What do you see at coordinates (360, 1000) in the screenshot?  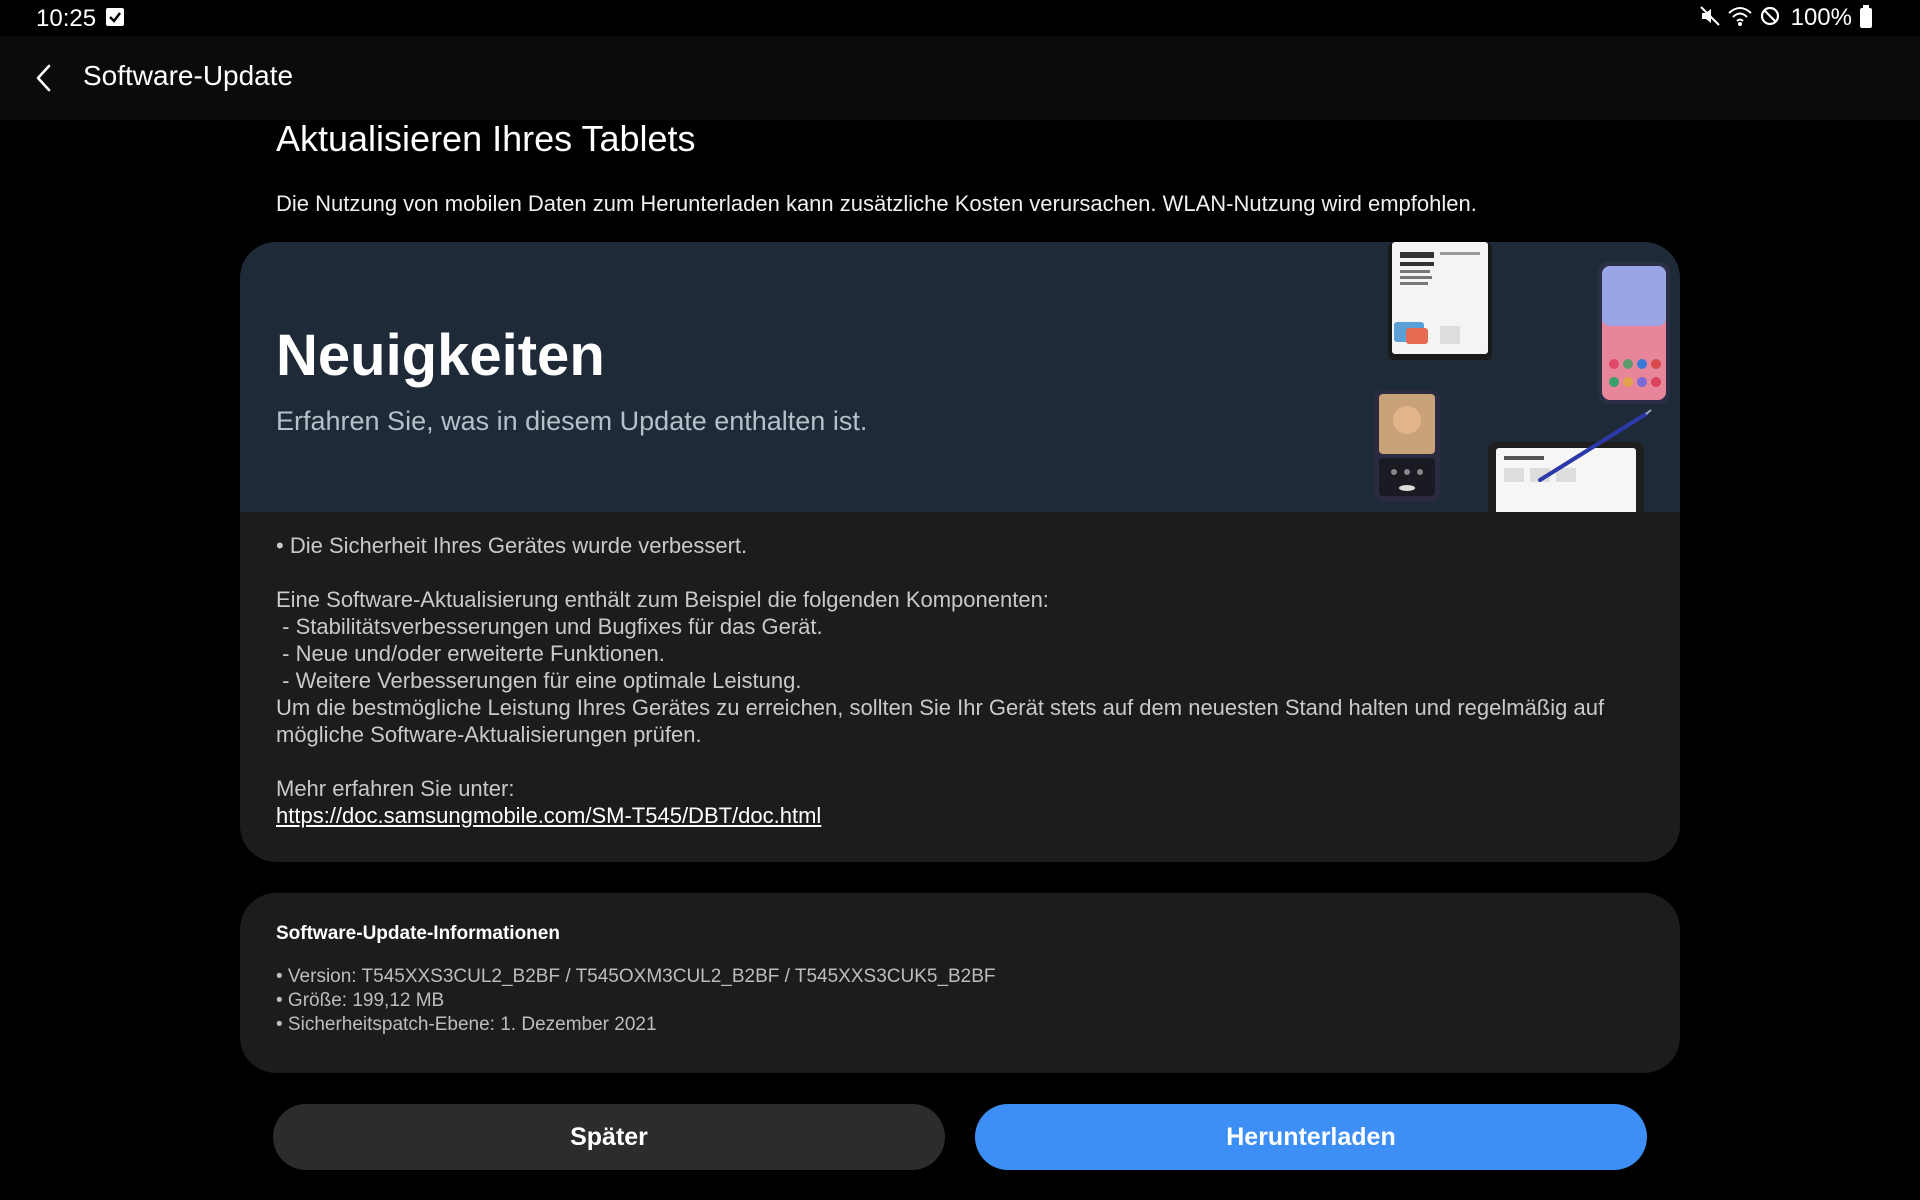 I see `update-size: • Größe: 199,12 MB` at bounding box center [360, 1000].